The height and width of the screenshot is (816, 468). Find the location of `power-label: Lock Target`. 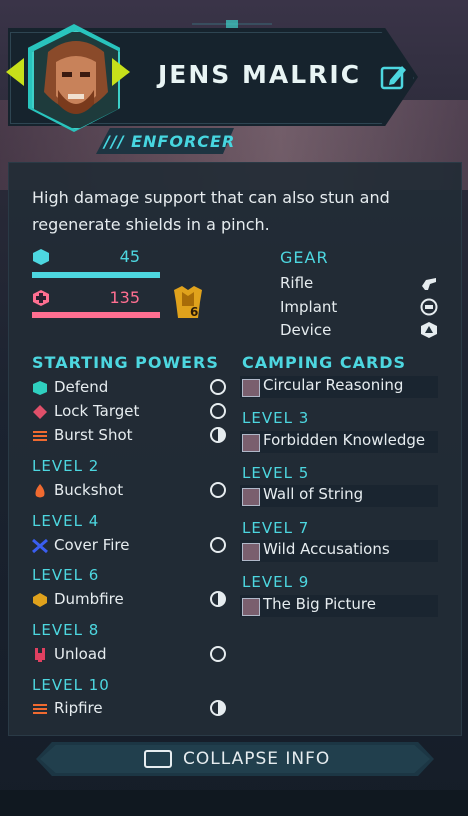

power-label: Lock Target is located at coordinates (97, 411).